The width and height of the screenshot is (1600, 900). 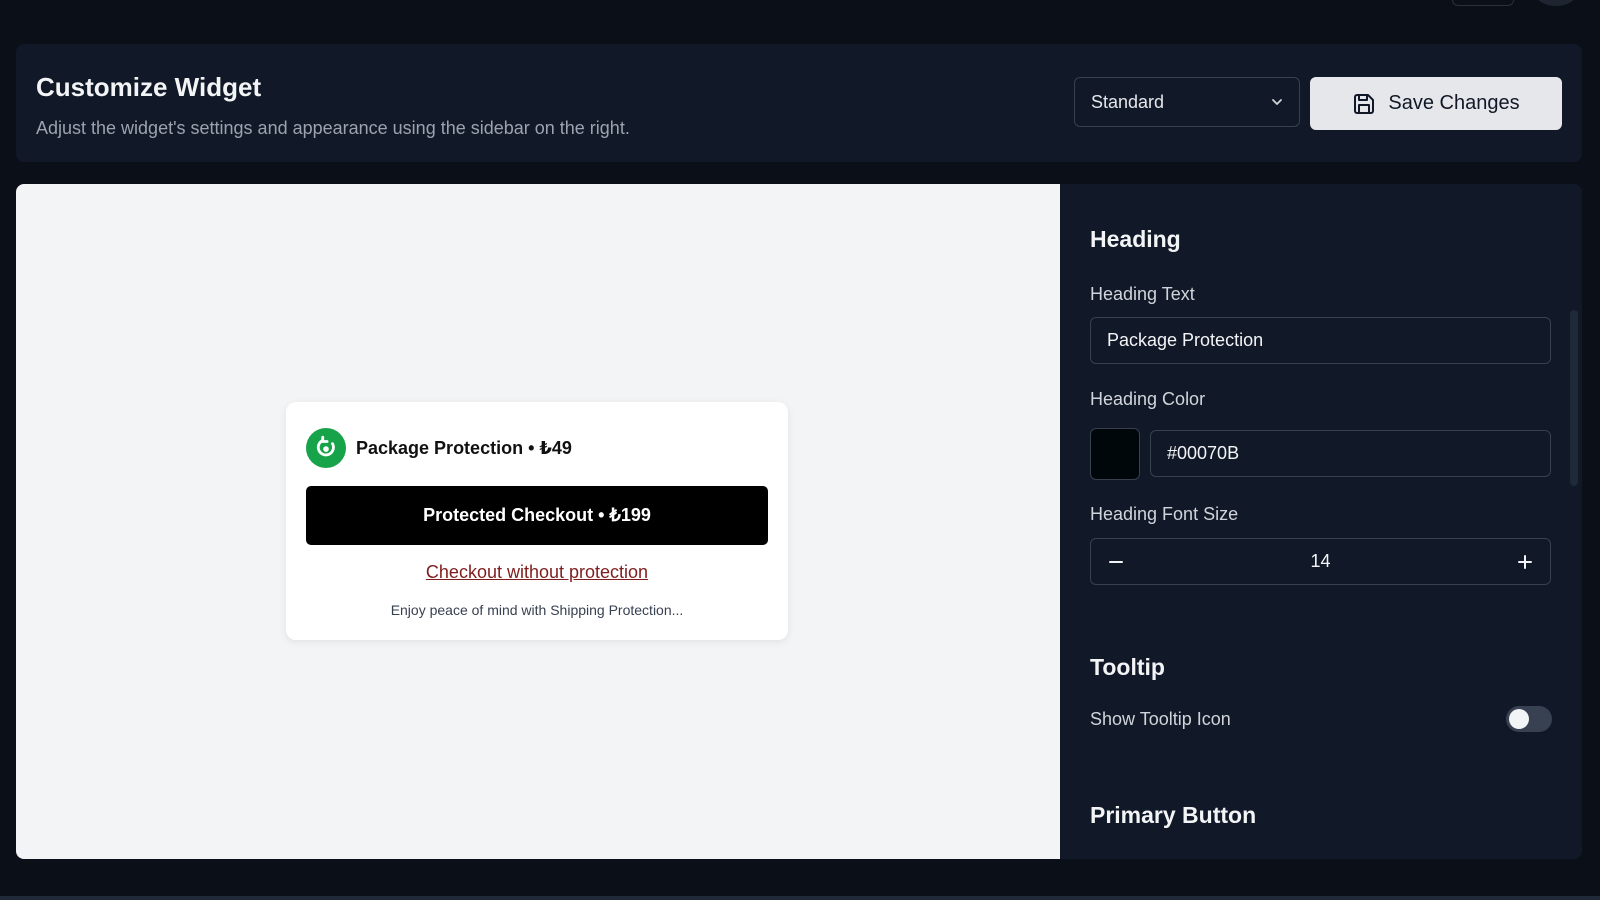 I want to click on plus-icon, so click(x=1525, y=561).